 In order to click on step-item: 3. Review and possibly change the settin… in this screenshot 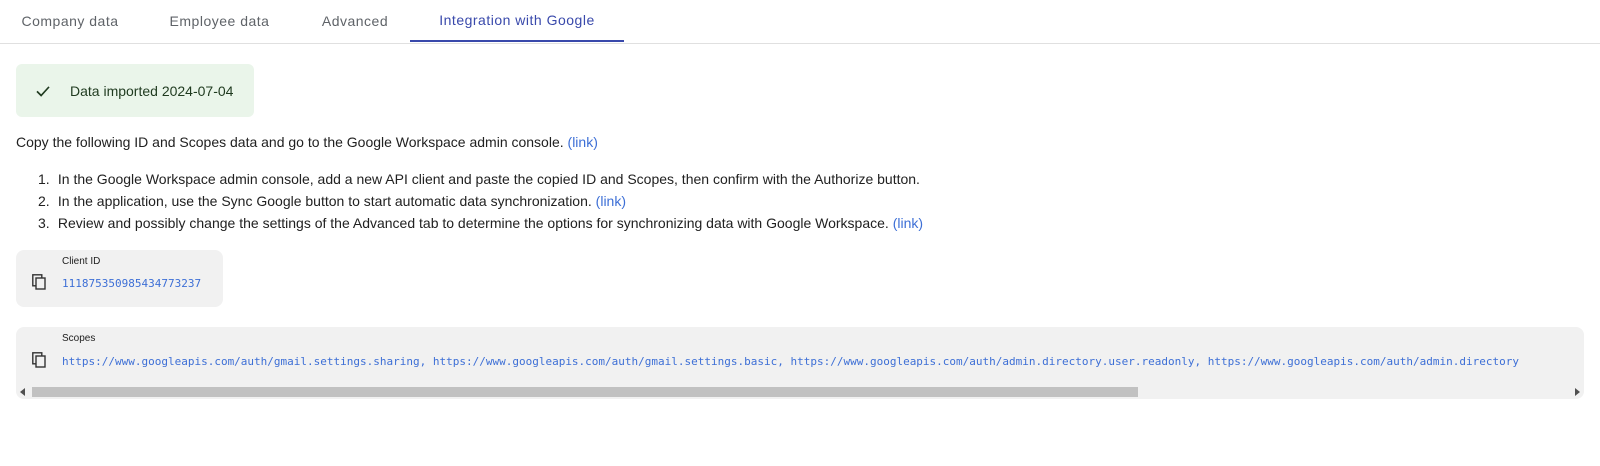, I will do `click(480, 223)`.